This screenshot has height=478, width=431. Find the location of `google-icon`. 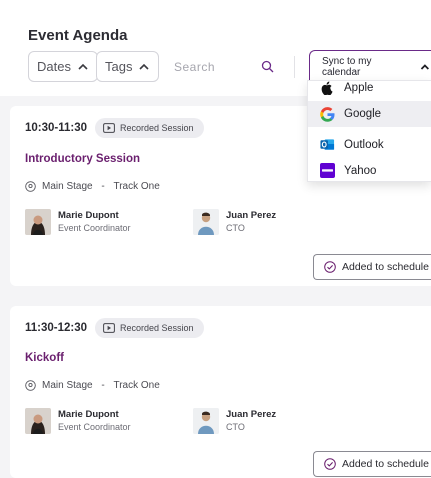

google-icon is located at coordinates (327, 114).